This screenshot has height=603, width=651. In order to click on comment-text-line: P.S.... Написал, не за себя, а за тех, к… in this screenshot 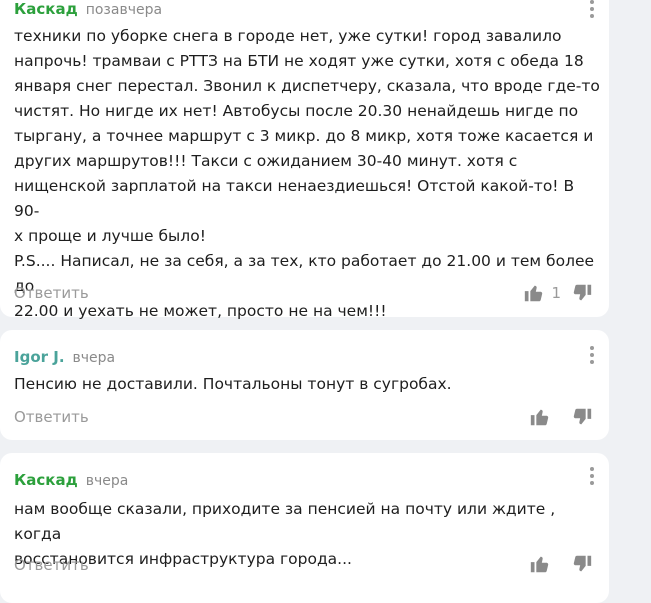, I will do `click(304, 273)`.